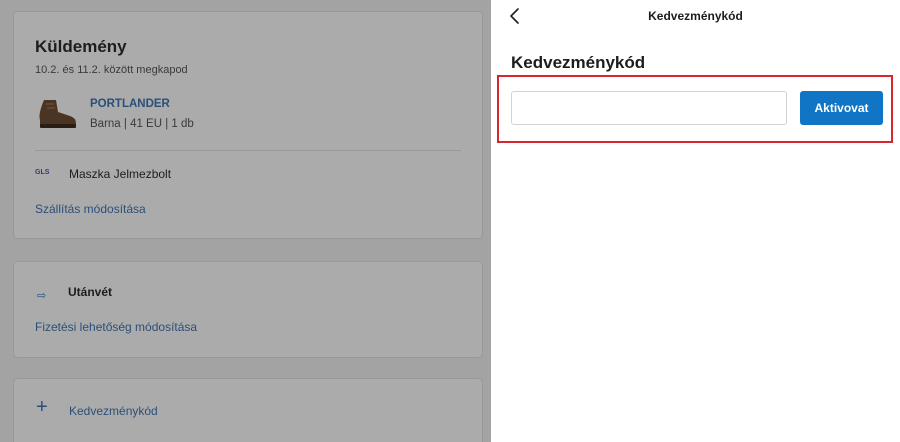  Describe the element at coordinates (120, 174) in the screenshot. I see `carrier-name: Maszka Jelmezbolt` at that location.